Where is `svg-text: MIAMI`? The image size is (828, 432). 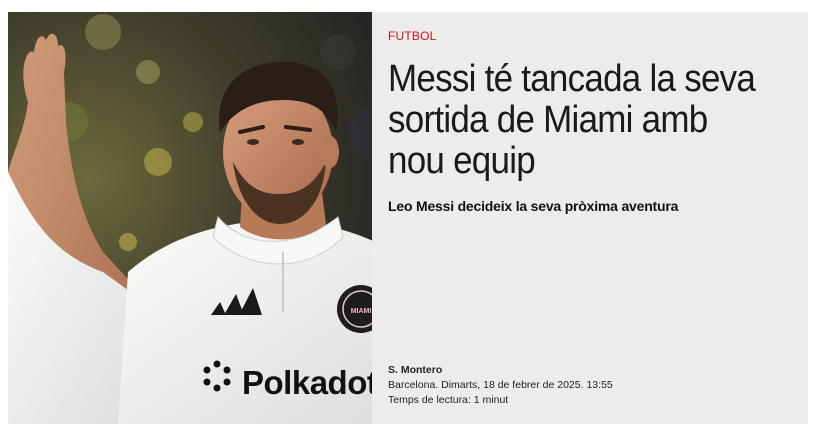
svg-text: MIAMI is located at coordinates (361, 311).